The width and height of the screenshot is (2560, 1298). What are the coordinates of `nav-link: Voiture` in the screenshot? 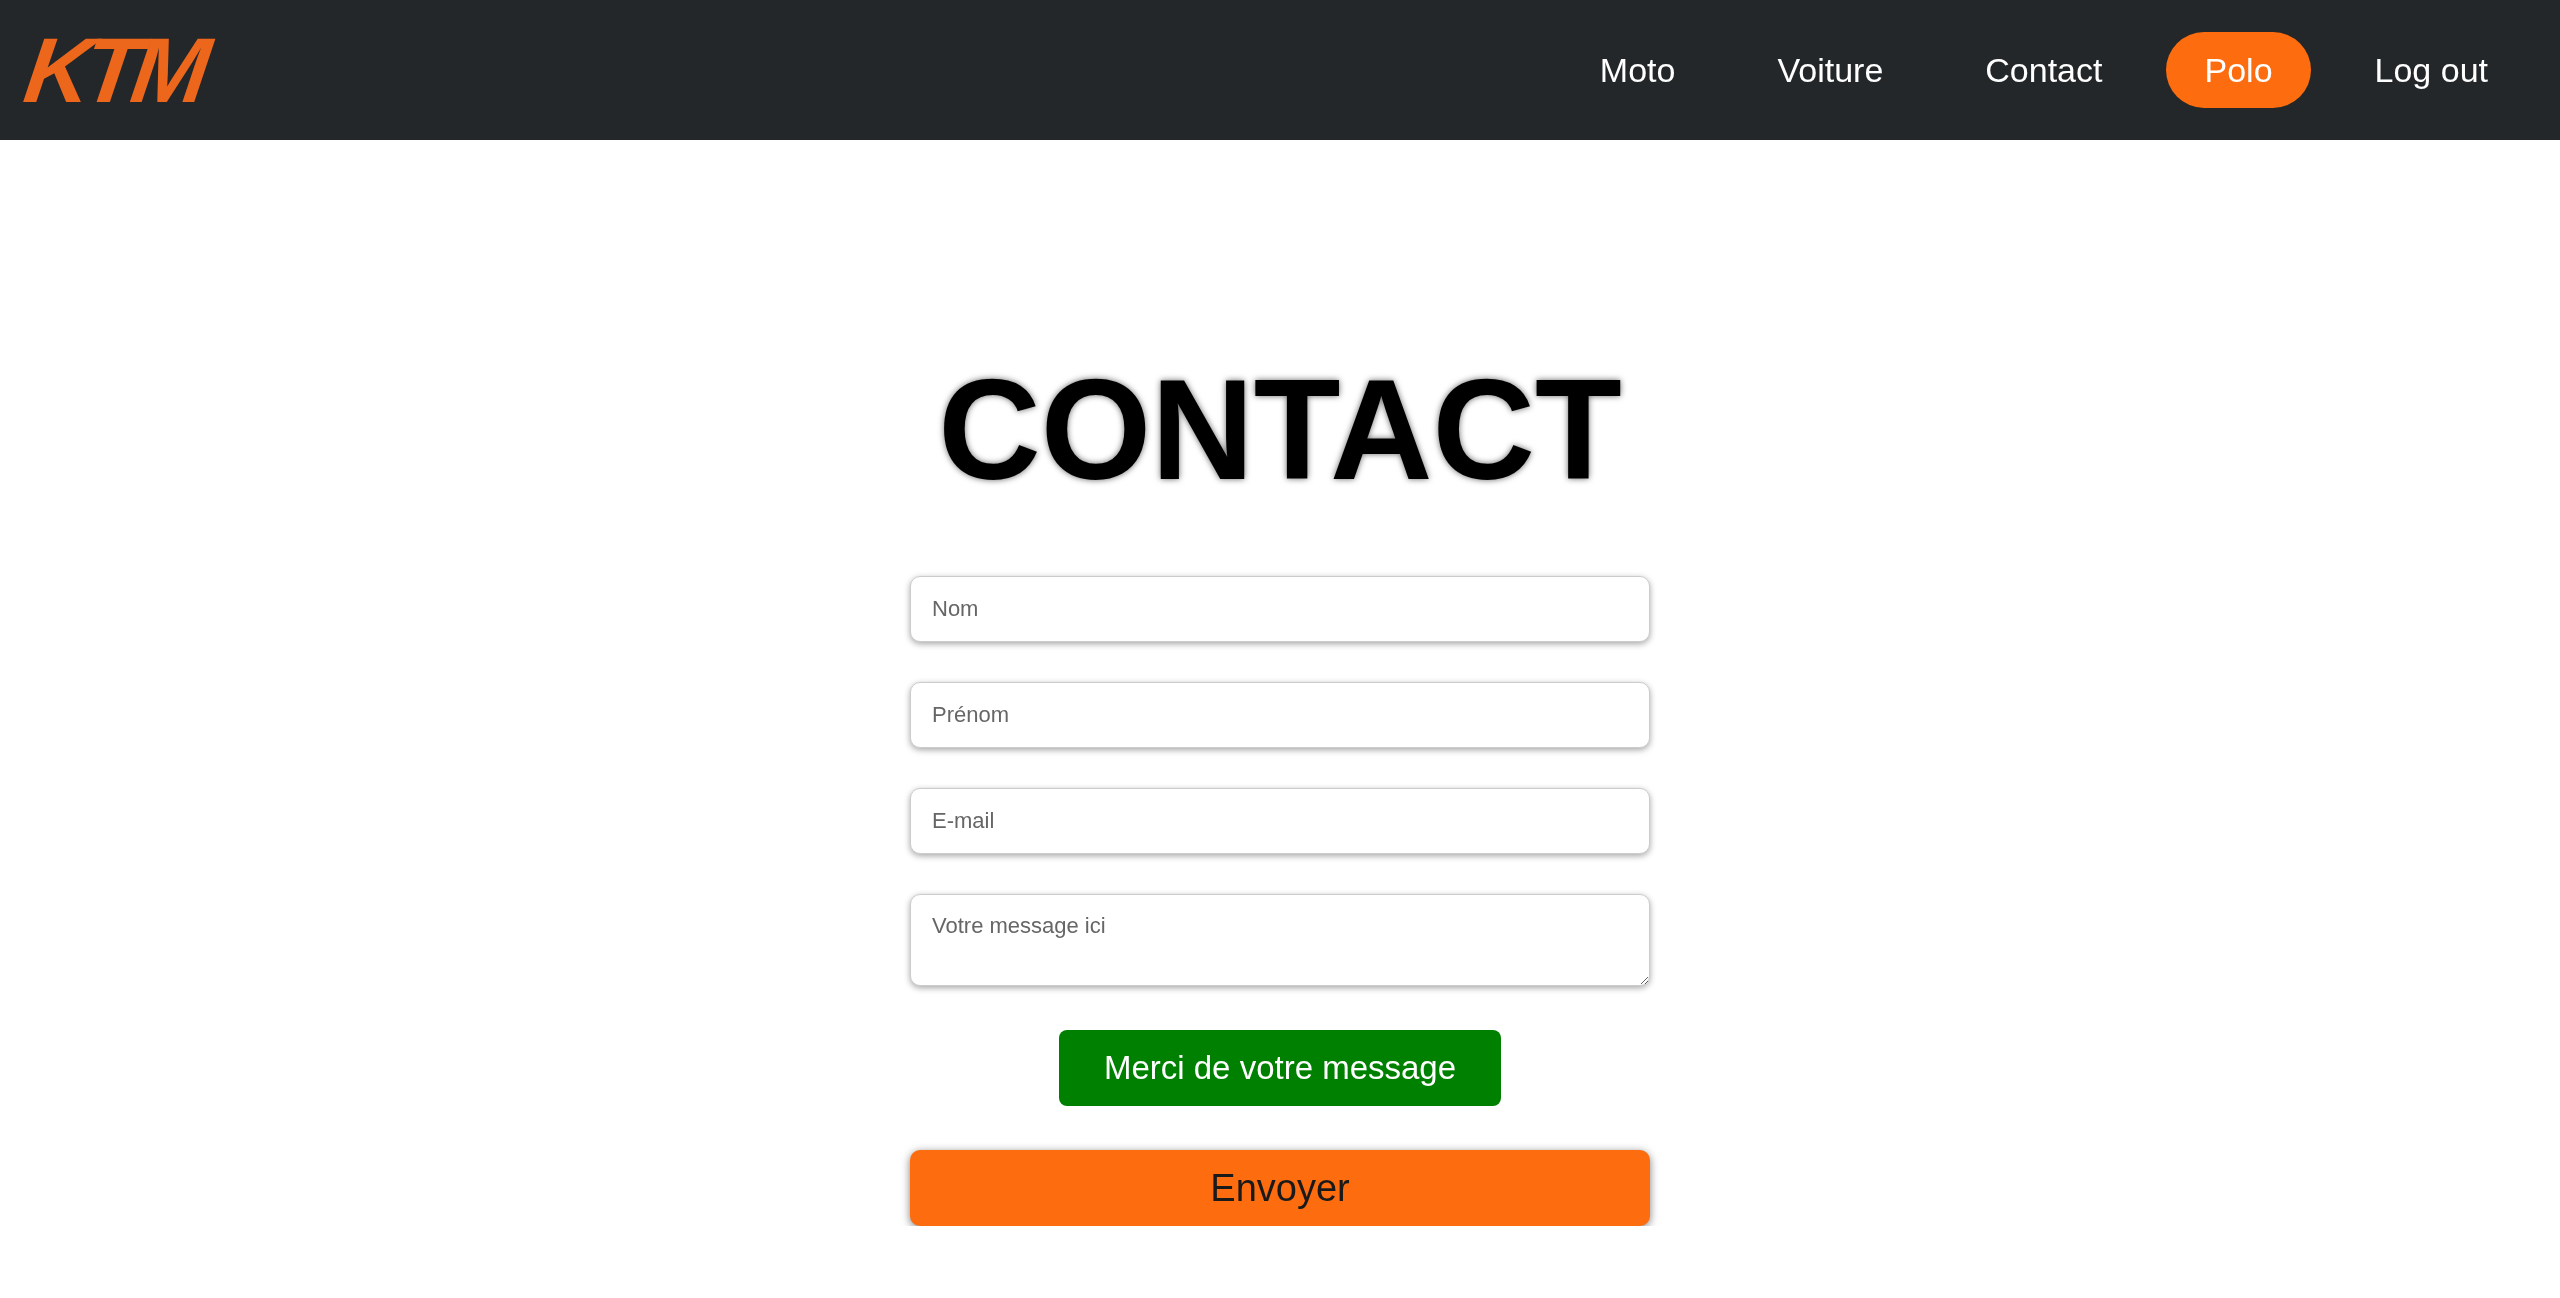 It's located at (1830, 70).